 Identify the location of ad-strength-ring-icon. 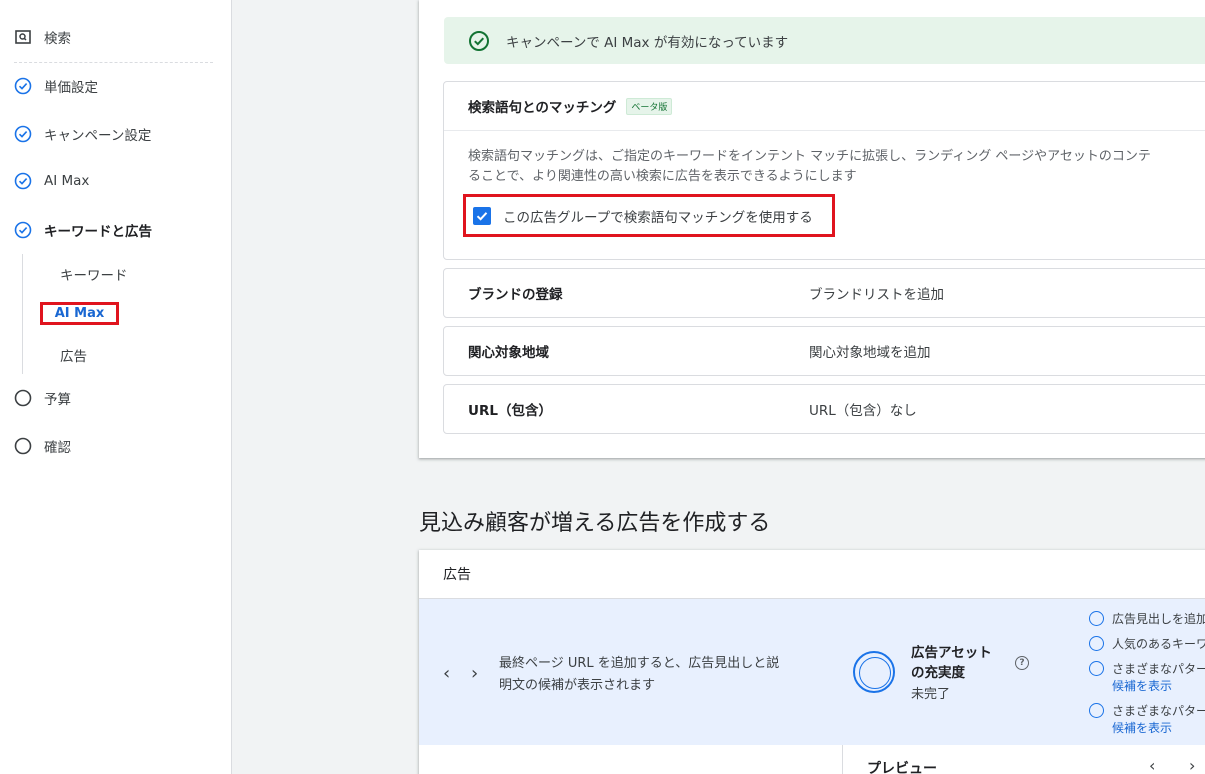
(874, 672).